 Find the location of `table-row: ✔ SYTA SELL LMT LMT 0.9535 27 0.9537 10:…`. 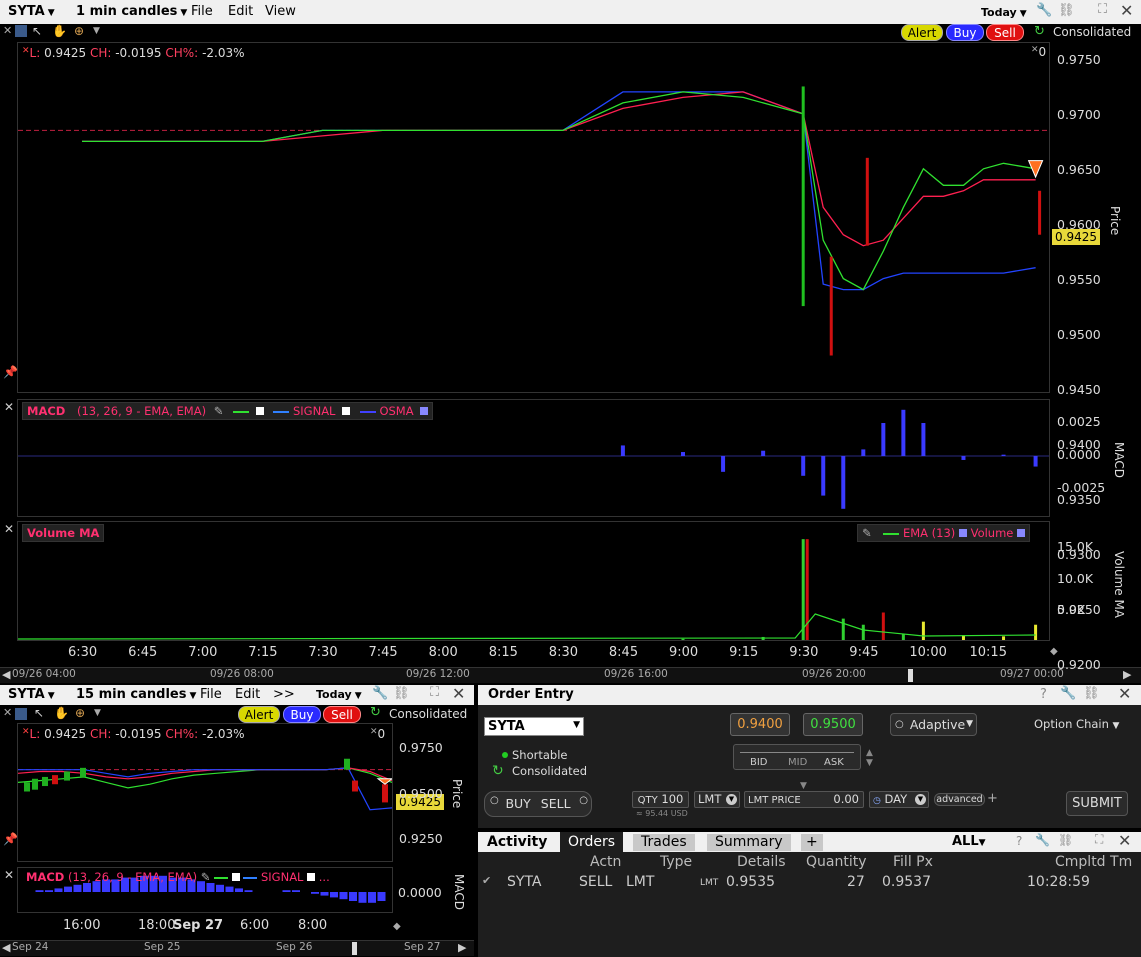

table-row: ✔ SYTA SELL LMT LMT 0.9535 27 0.9537 10:… is located at coordinates (809, 882).